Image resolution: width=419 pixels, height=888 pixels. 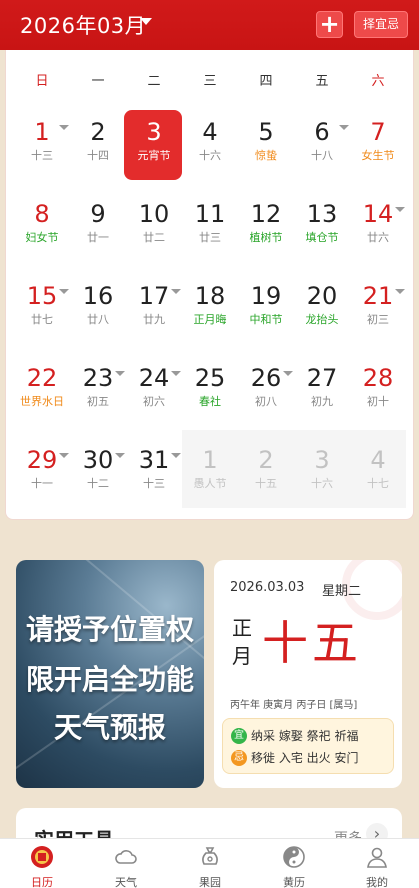 I want to click on tab-orchard: 果园, so click(x=210, y=863).